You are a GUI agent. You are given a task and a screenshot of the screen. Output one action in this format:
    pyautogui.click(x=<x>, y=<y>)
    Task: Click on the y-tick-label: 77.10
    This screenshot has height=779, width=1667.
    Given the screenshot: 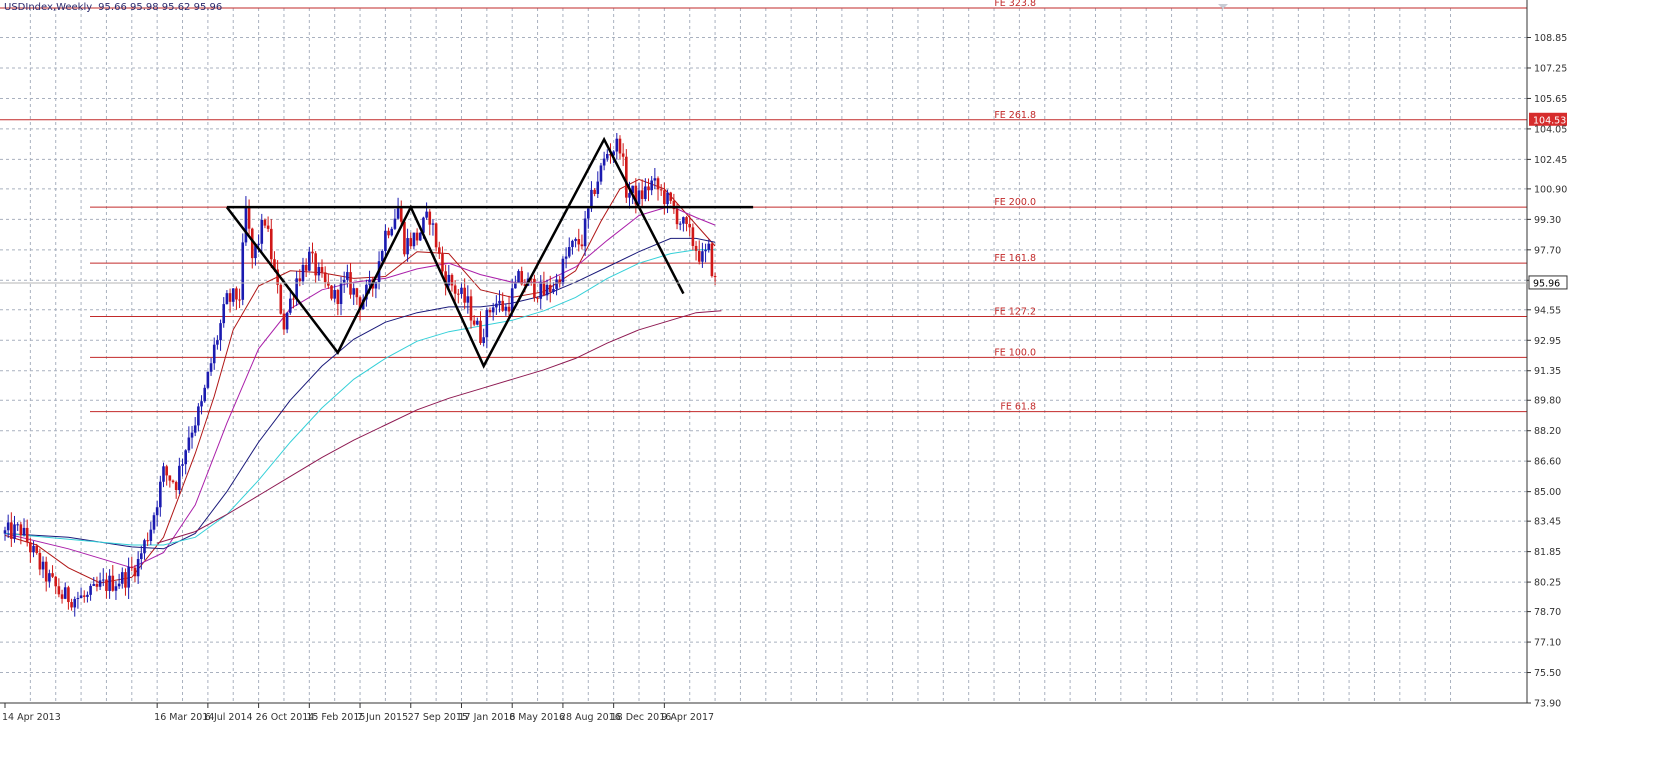 What is the action you would take?
    pyautogui.click(x=1547, y=643)
    